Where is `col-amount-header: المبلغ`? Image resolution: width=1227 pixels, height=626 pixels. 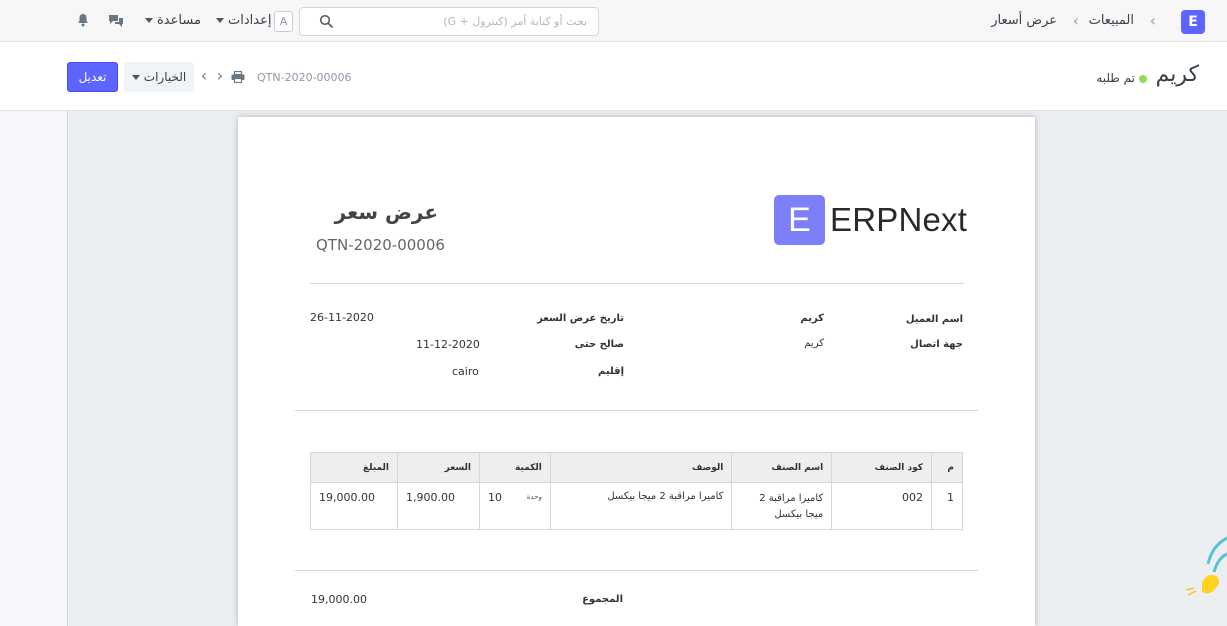
col-amount-header: المبلغ is located at coordinates (354, 467).